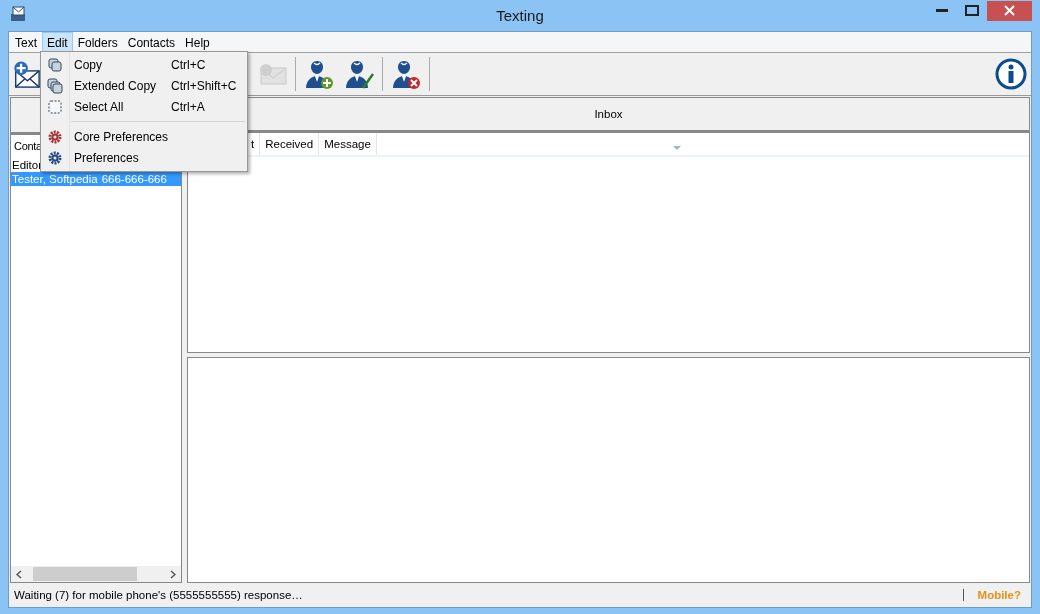 This screenshot has height=614, width=1040. Describe the element at coordinates (173, 574) in the screenshot. I see `chevron-right-icon` at that location.